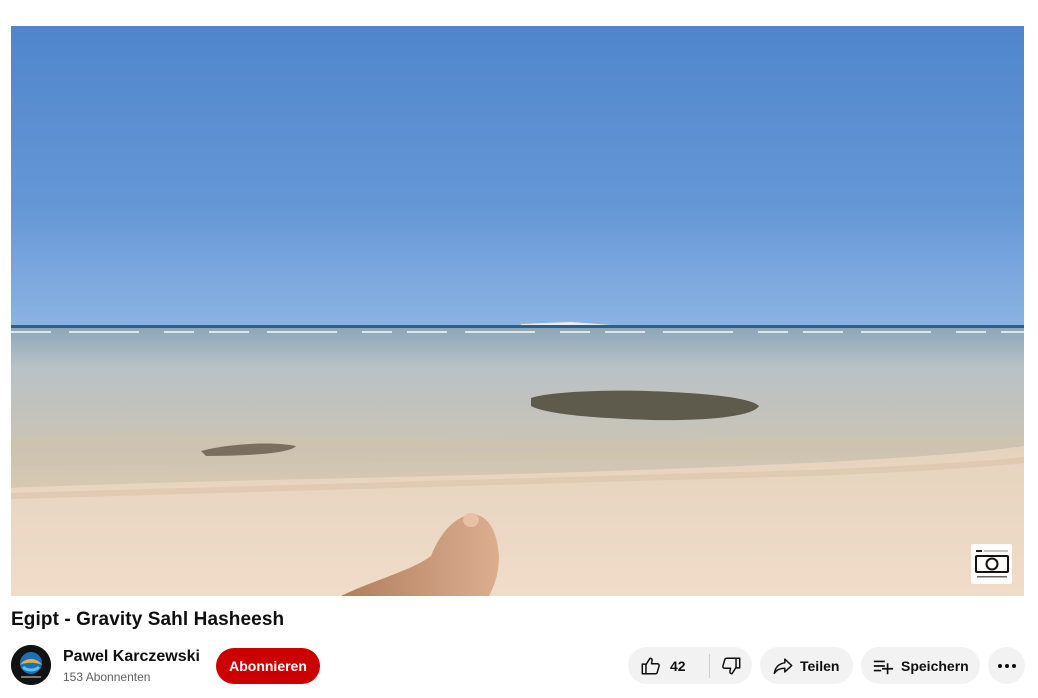 This screenshot has width=1038, height=698. I want to click on more-actions-button, so click(1006, 665).